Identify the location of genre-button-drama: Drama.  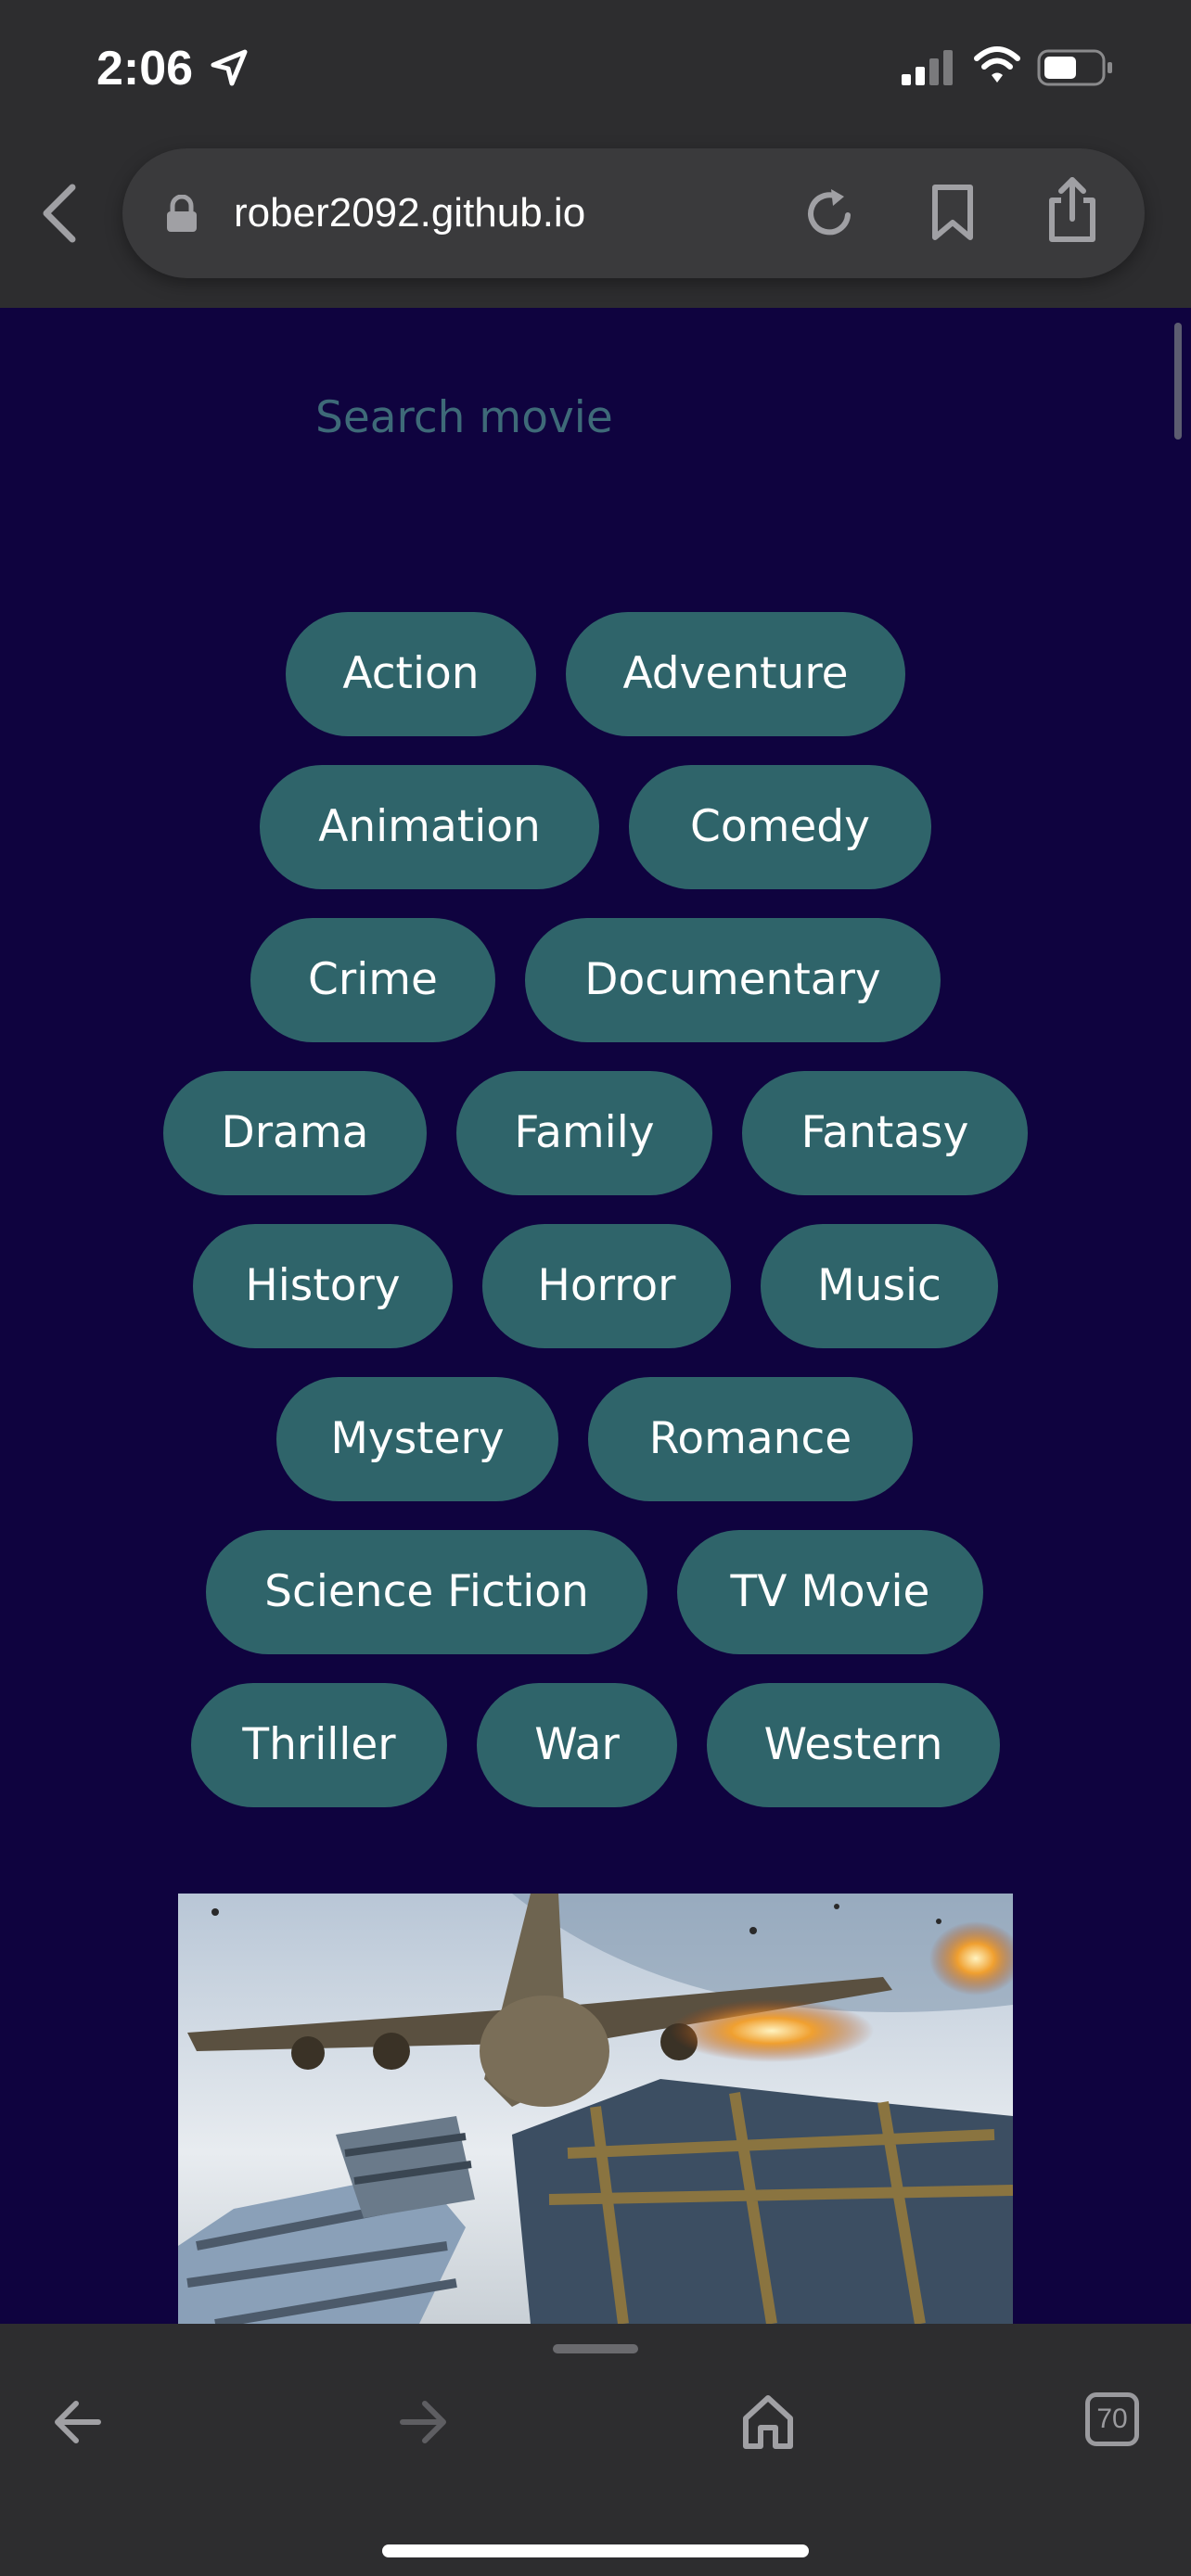
(295, 1133).